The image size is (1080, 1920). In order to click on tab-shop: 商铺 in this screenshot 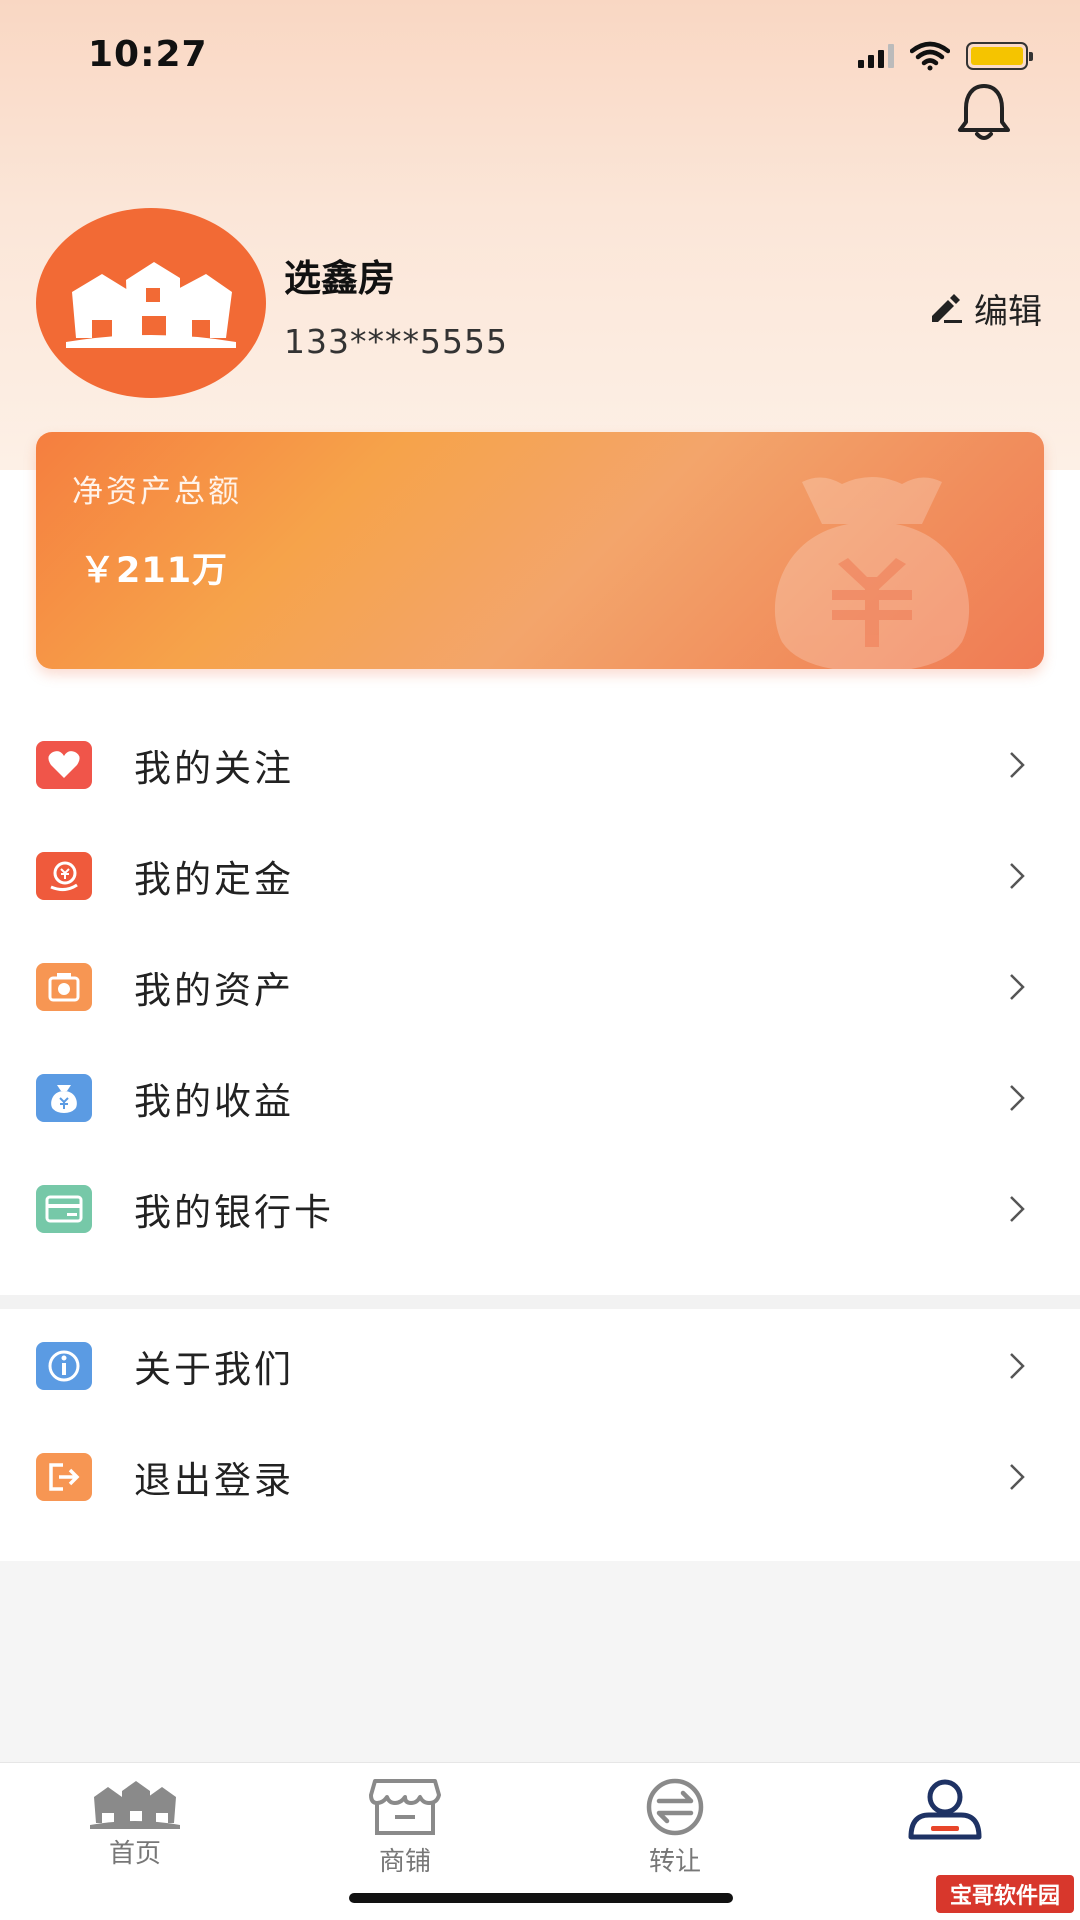, I will do `click(405, 1827)`.